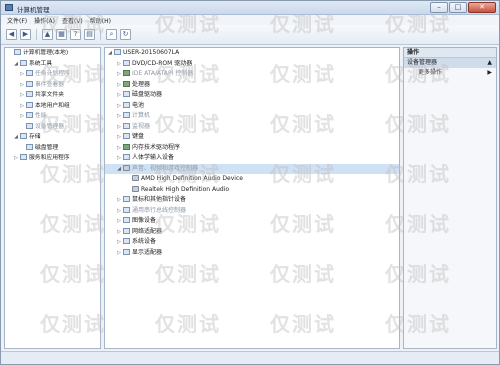  Describe the element at coordinates (47, 34) in the screenshot. I see `up-icon: ▲` at that location.